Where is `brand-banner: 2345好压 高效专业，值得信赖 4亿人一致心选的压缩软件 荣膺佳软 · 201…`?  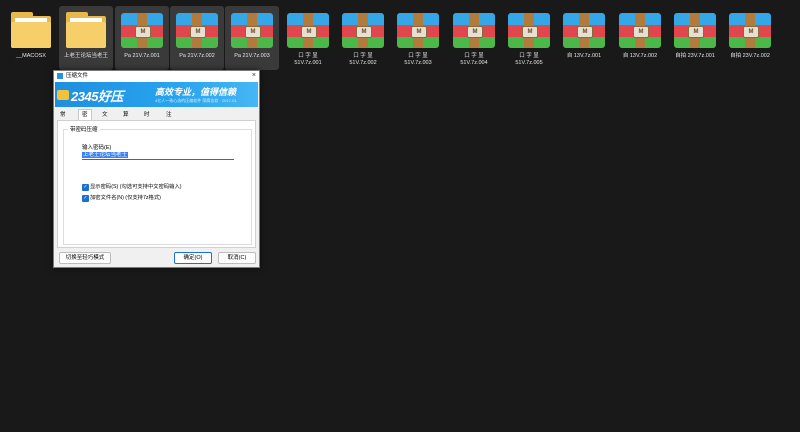 brand-banner: 2345好压 高效专业，值得信赖 4亿人一致心选的压缩软件 荣膺佳软 · 201… is located at coordinates (156, 94).